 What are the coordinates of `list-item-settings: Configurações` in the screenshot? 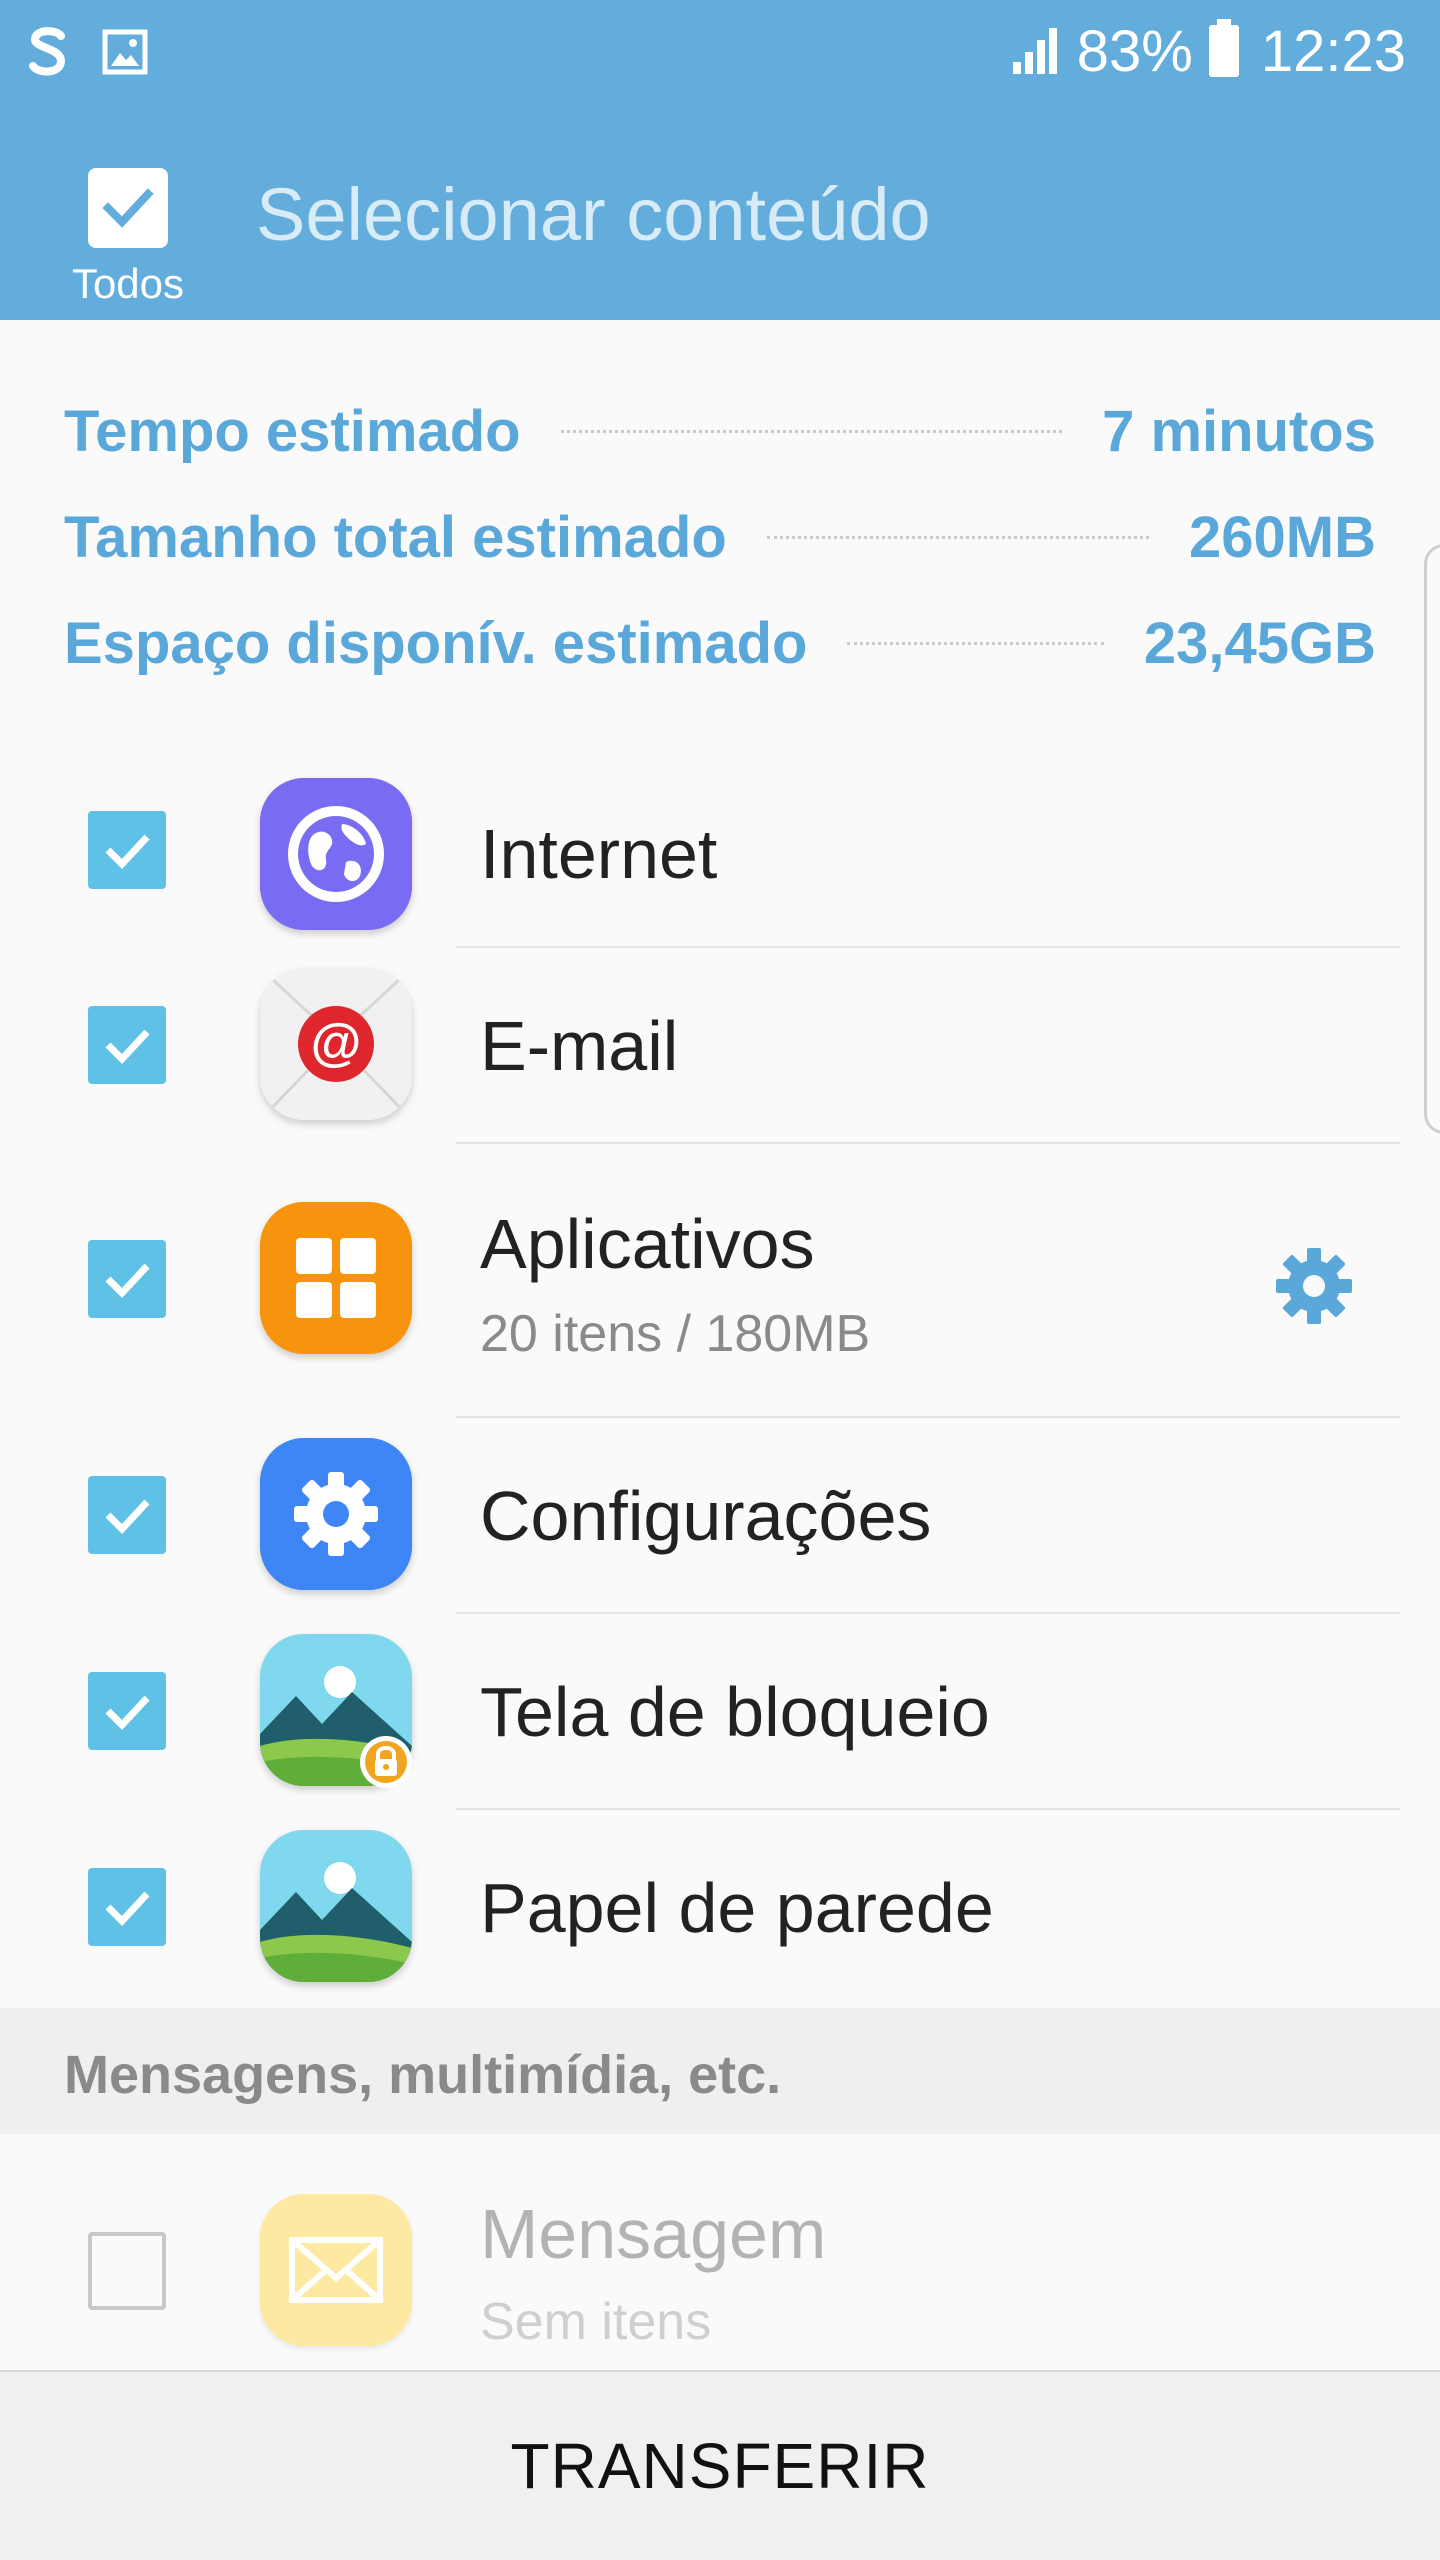 It's located at (720, 1515).